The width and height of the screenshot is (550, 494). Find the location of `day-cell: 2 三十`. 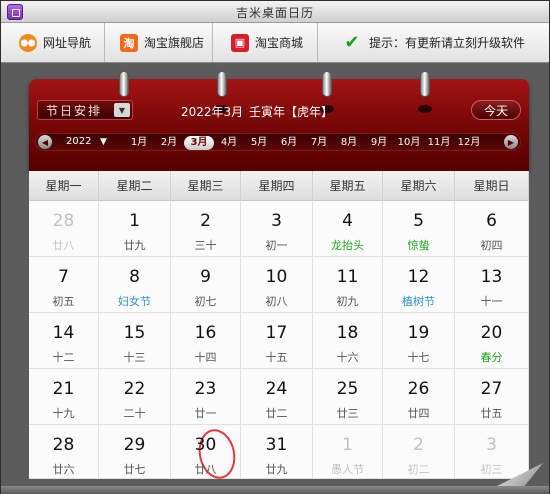

day-cell: 2 三十 is located at coordinates (206, 229).